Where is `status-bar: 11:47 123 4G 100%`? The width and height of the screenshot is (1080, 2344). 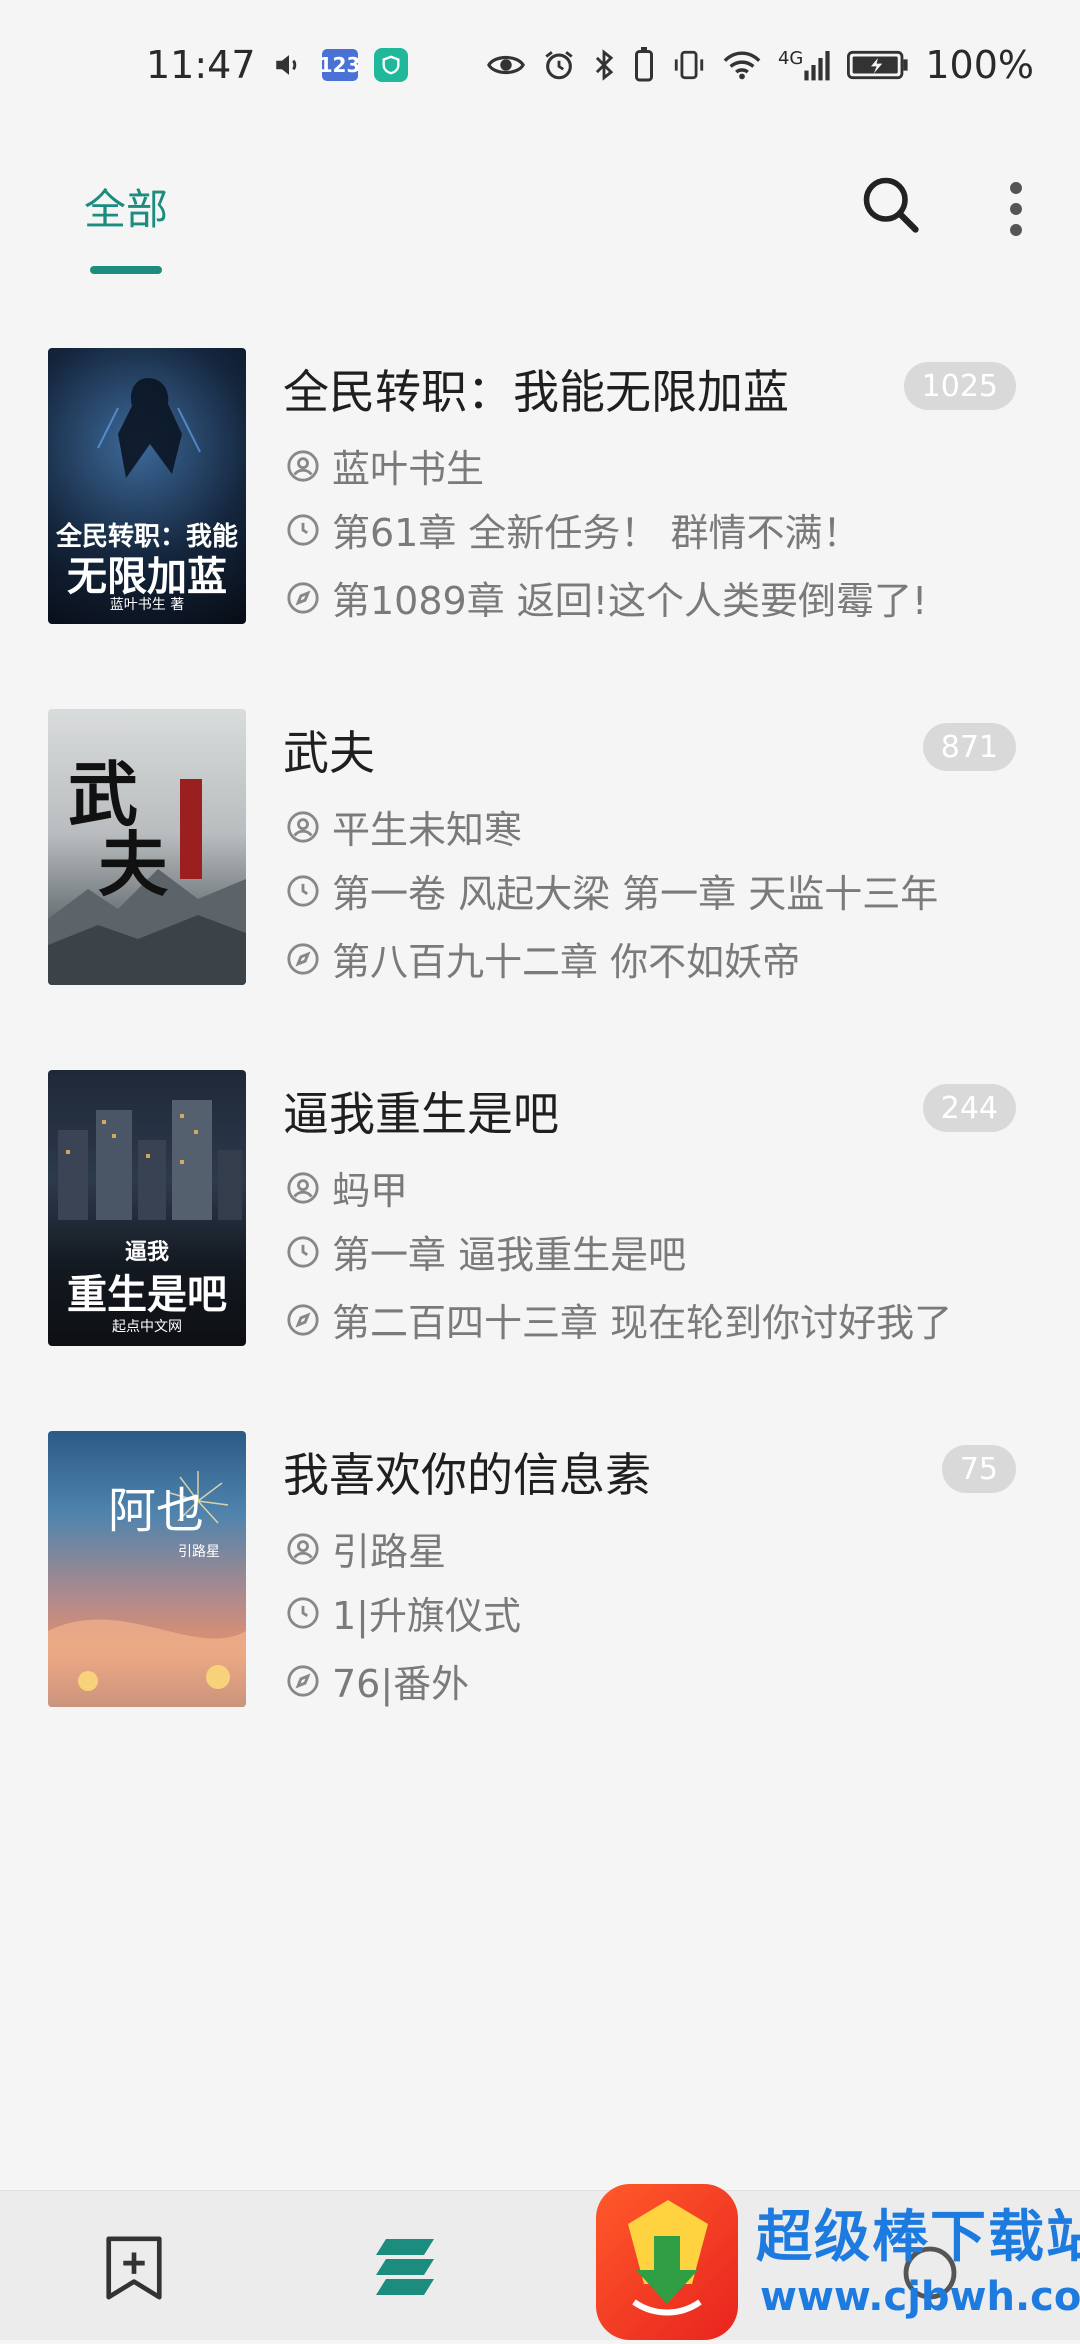
status-bar: 11:47 123 4G 100% is located at coordinates (540, 65).